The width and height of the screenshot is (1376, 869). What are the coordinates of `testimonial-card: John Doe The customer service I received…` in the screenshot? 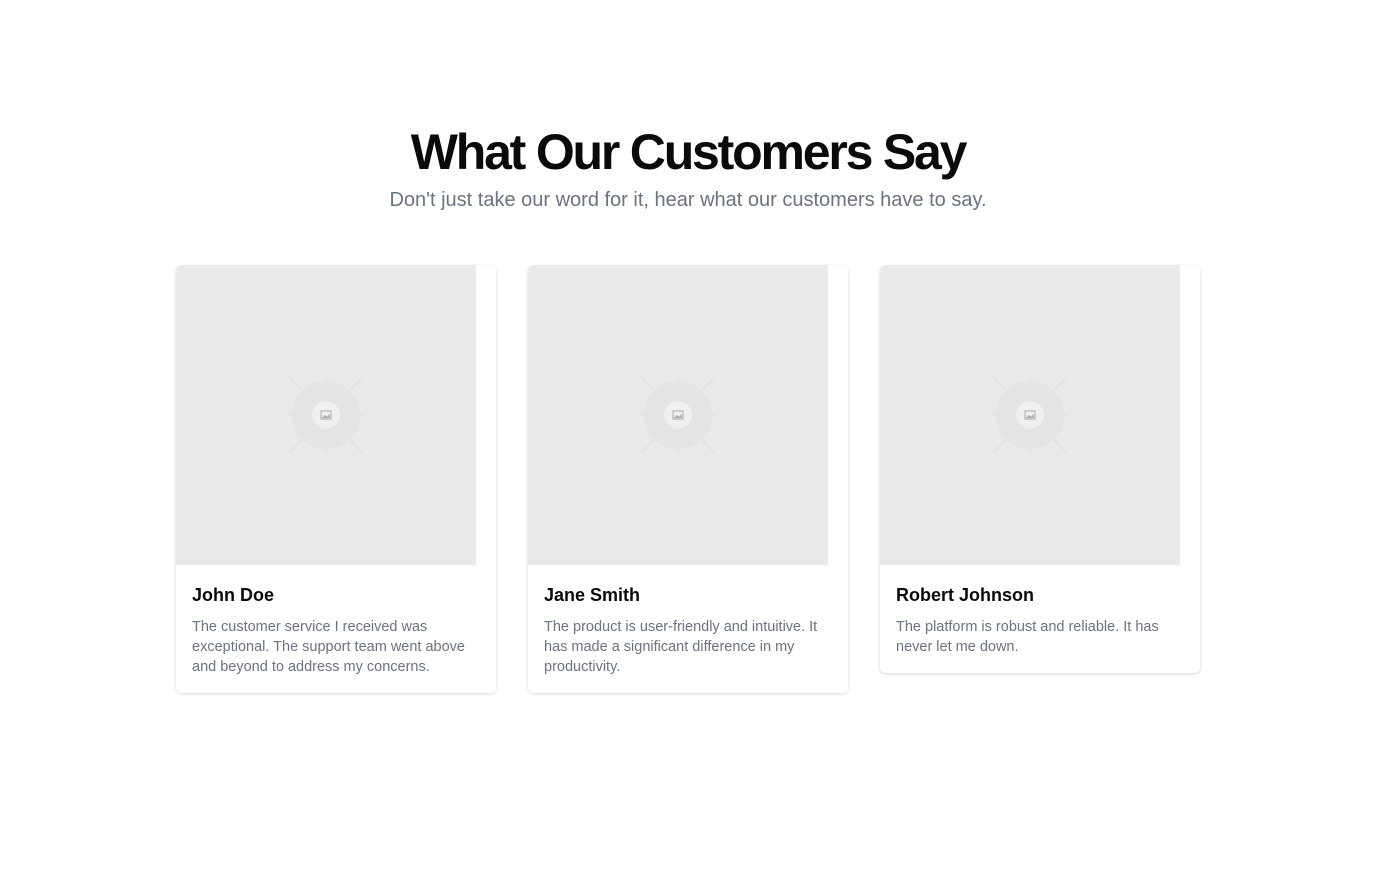 It's located at (336, 479).